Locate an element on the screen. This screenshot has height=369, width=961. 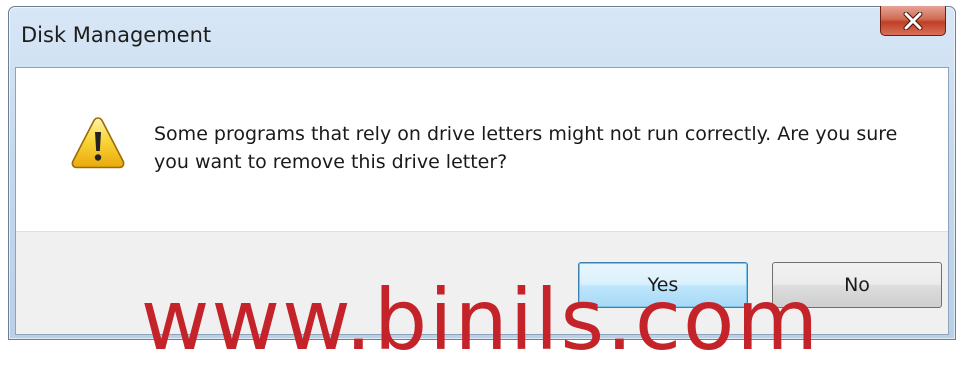
close-icon is located at coordinates (913, 20).